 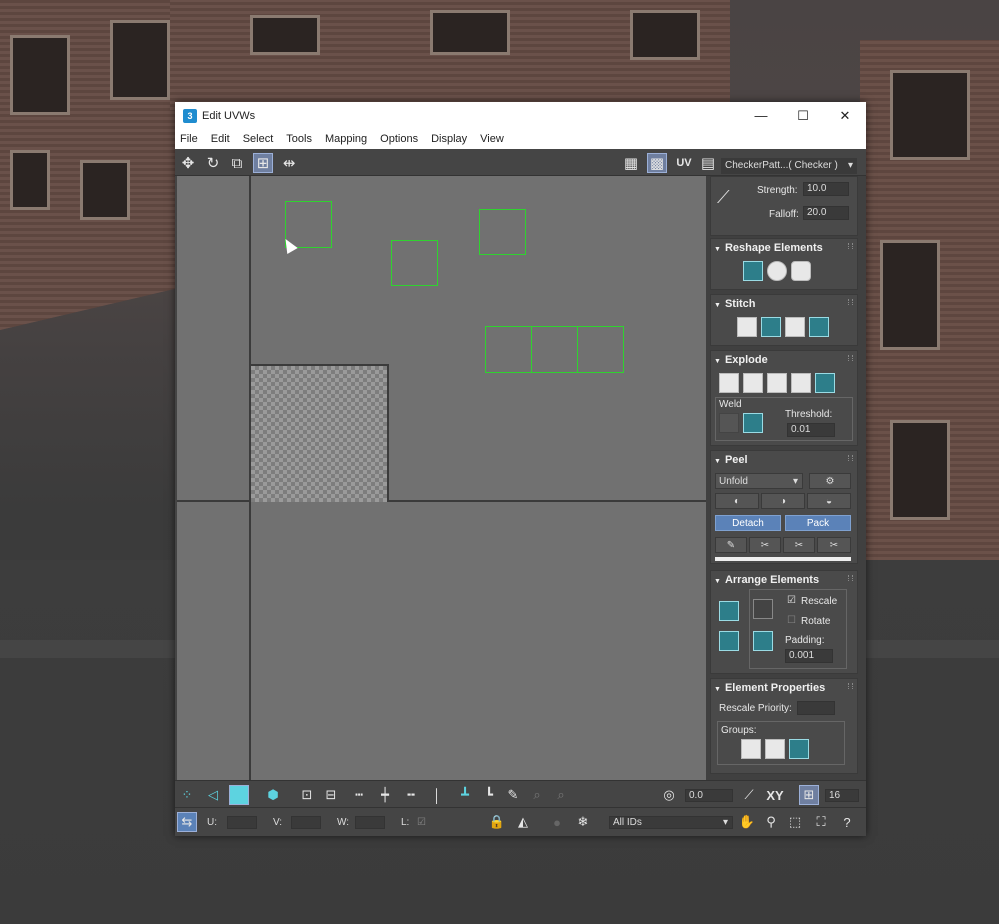 I want to click on break-icon, so click(x=729, y=383).